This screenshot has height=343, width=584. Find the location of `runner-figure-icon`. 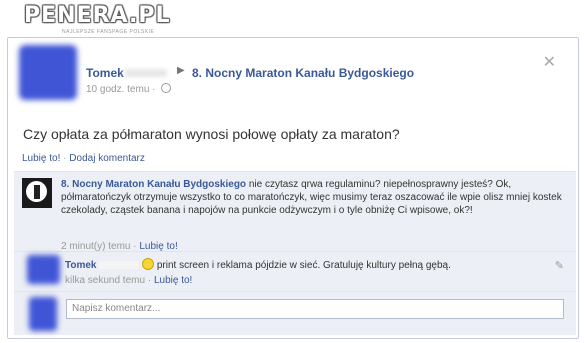

runner-figure-icon is located at coordinates (37, 192).